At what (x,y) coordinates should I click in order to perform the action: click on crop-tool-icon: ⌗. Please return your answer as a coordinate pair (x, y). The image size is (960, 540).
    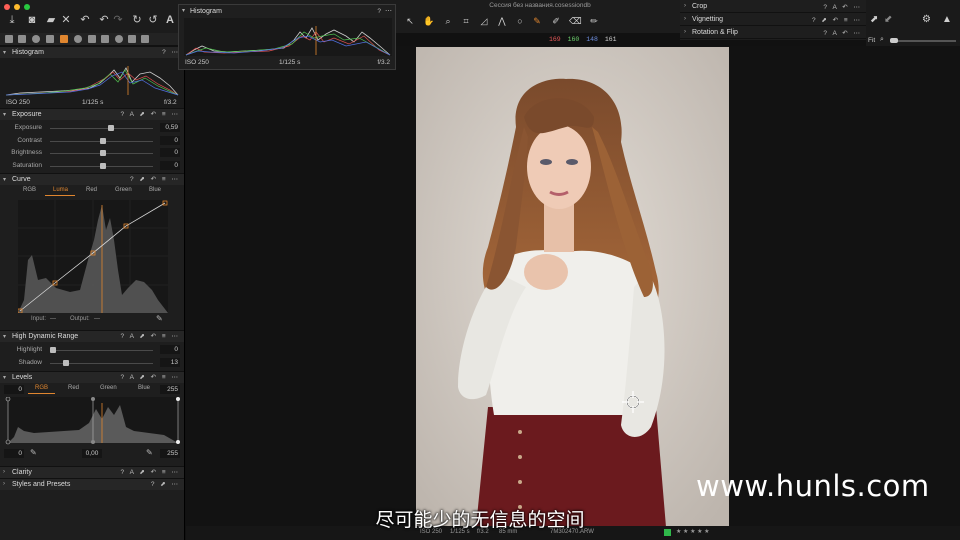
    Looking at the image, I should click on (466, 21).